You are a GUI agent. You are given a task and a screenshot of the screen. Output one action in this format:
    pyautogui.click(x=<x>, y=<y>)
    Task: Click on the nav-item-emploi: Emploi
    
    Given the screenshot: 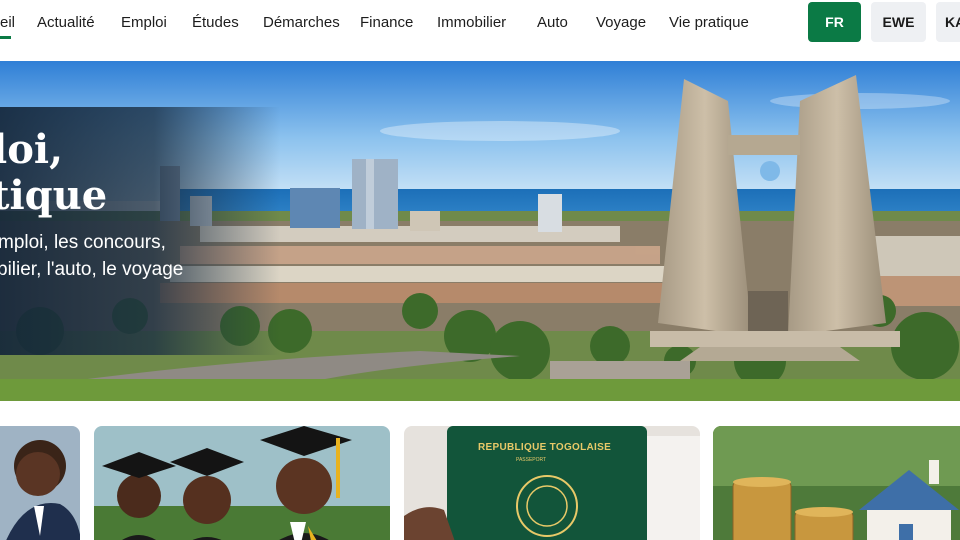 What is the action you would take?
    pyautogui.click(x=144, y=22)
    